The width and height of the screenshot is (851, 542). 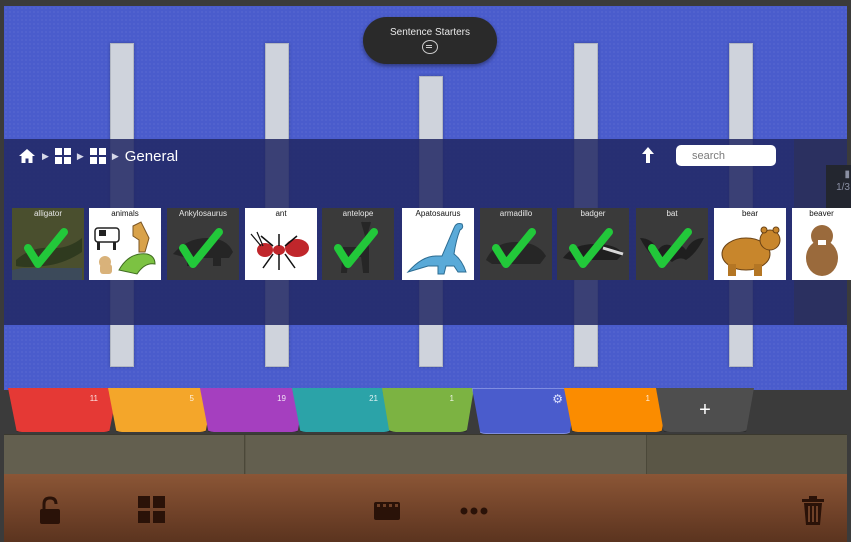 What do you see at coordinates (593, 213) in the screenshot?
I see `tile-label: badger` at bounding box center [593, 213].